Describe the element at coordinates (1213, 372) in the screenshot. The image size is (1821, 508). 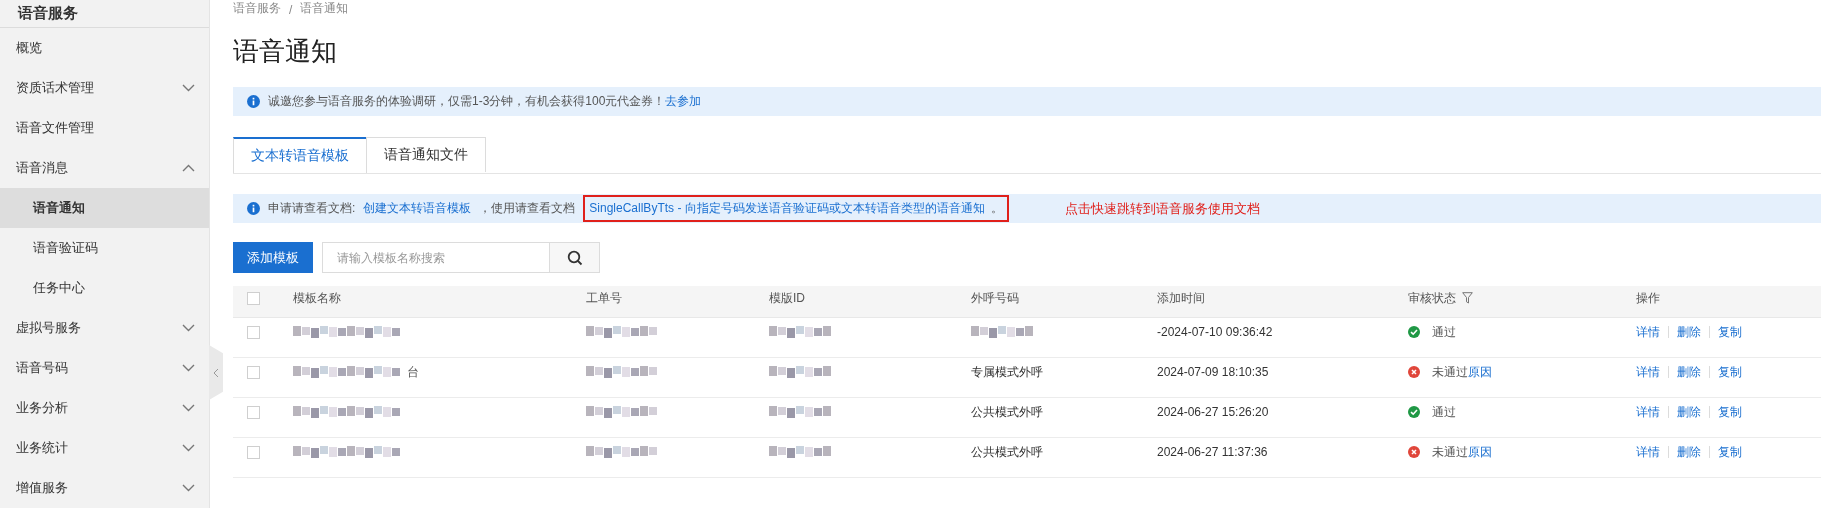
I see `table-cell-text: 2024-07-09 18:10:35` at that location.